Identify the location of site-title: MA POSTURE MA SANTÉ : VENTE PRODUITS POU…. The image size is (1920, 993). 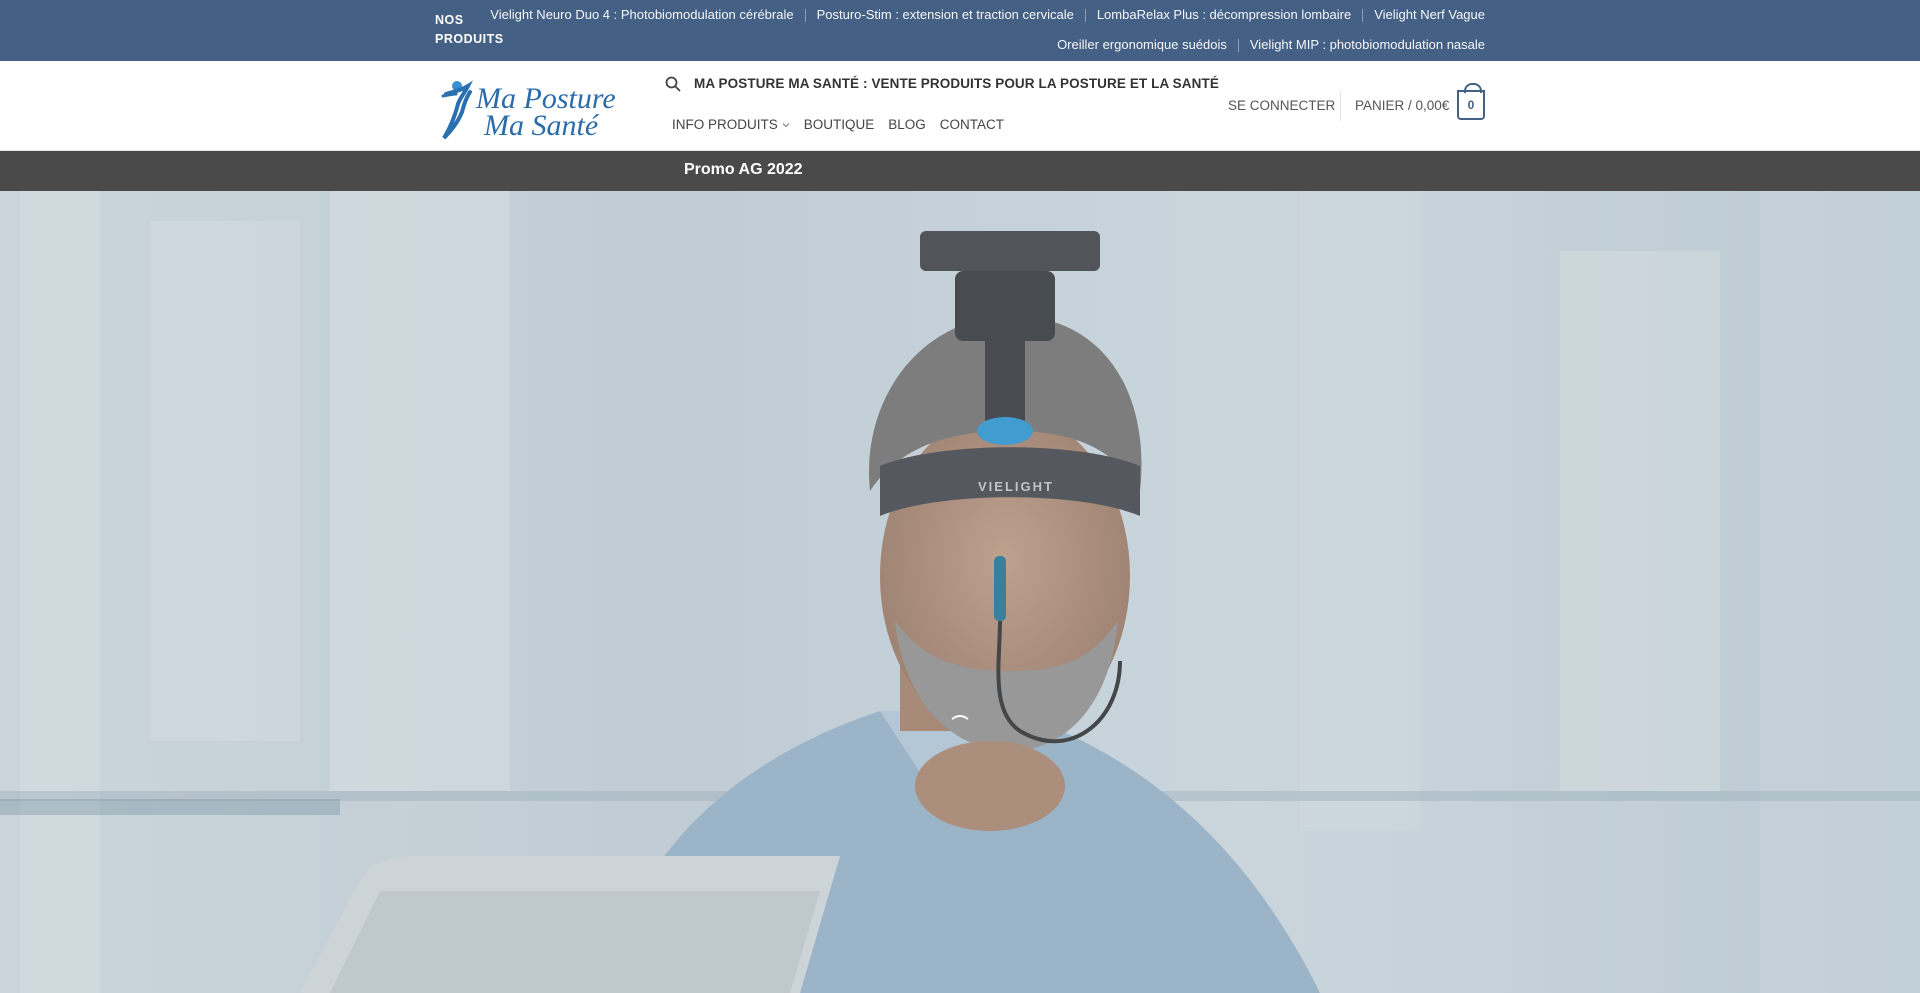
(956, 83).